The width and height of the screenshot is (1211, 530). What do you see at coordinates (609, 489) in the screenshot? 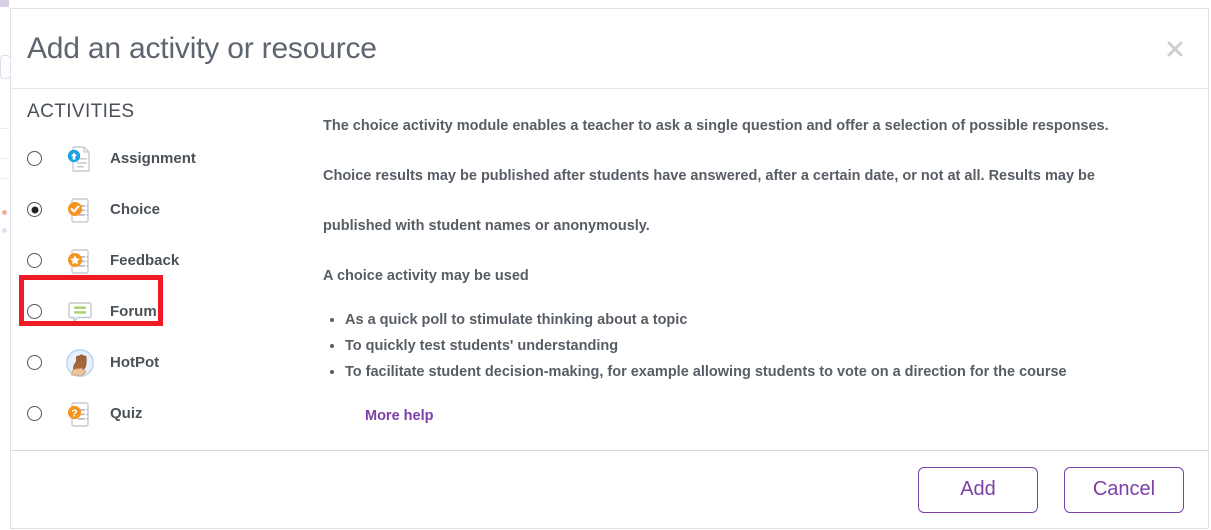
I see `modal-footer: Add Cancel` at bounding box center [609, 489].